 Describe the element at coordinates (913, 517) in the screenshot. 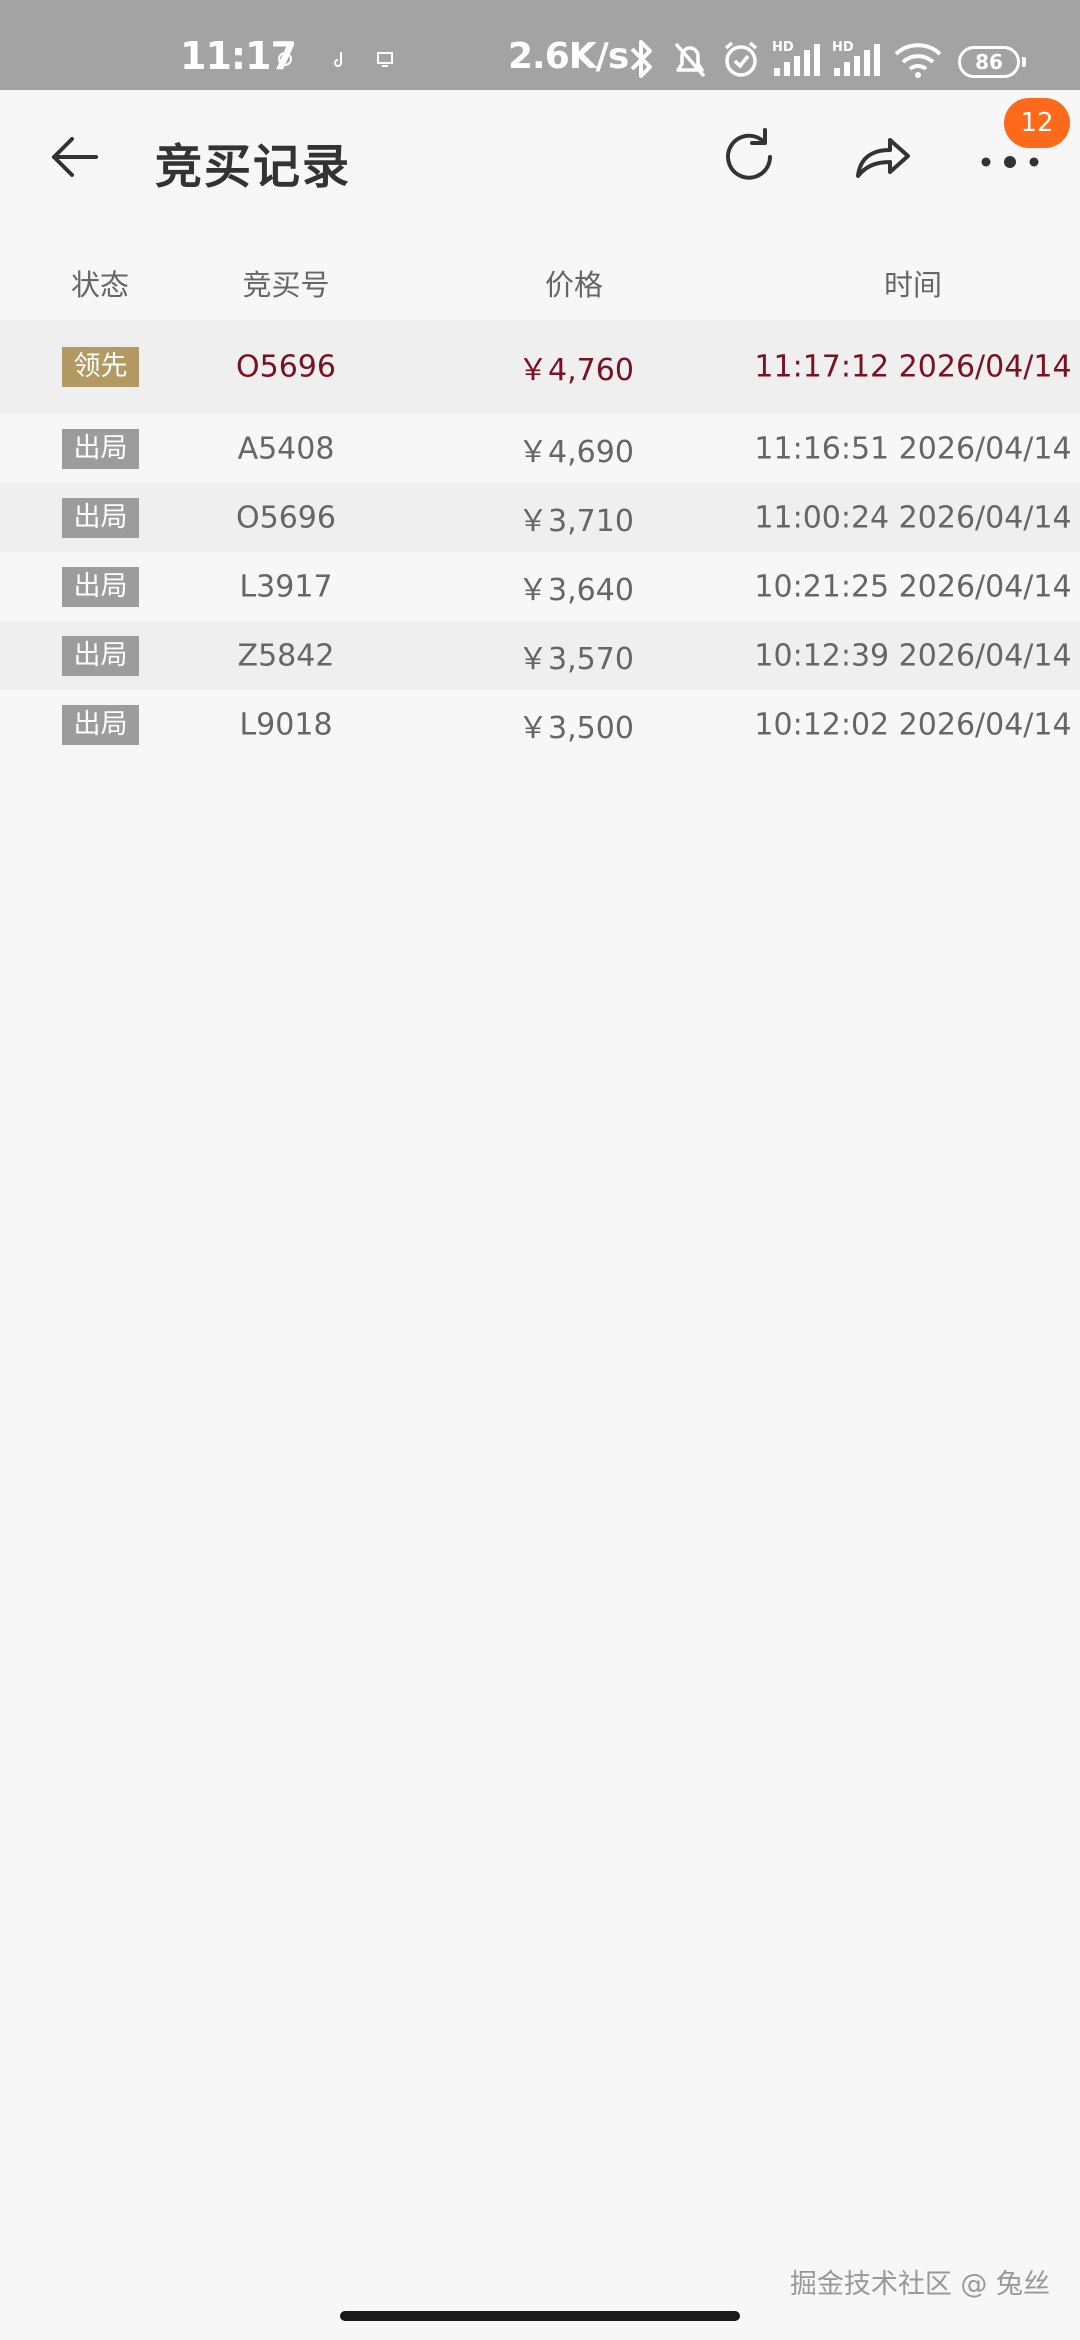

I see `bid-time: 11:00:24 2026/04/14` at that location.